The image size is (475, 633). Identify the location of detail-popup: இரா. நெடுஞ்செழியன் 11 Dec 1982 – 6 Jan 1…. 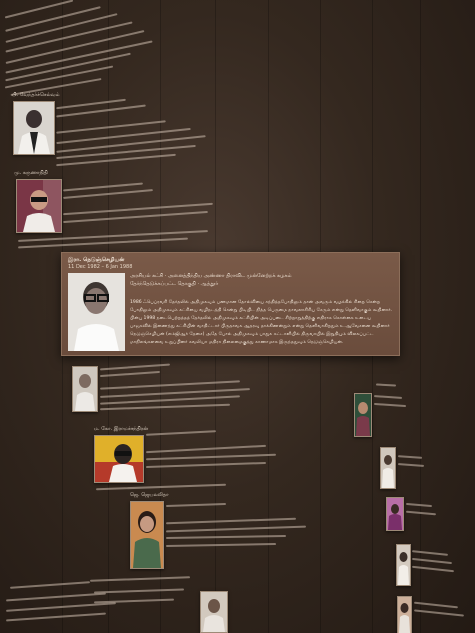
(230, 304).